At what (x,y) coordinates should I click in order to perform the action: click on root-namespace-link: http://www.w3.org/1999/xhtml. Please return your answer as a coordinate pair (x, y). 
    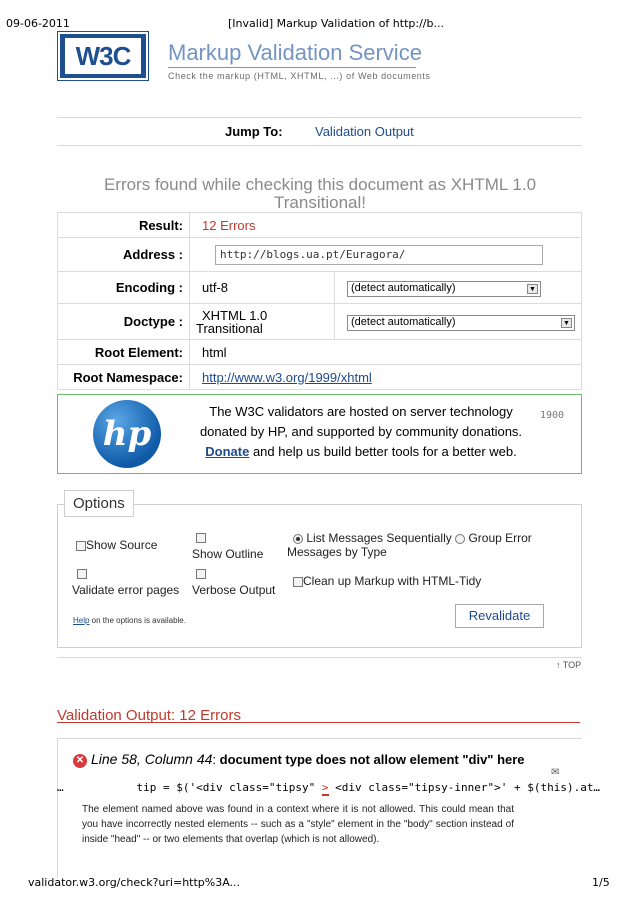
    Looking at the image, I should click on (287, 377).